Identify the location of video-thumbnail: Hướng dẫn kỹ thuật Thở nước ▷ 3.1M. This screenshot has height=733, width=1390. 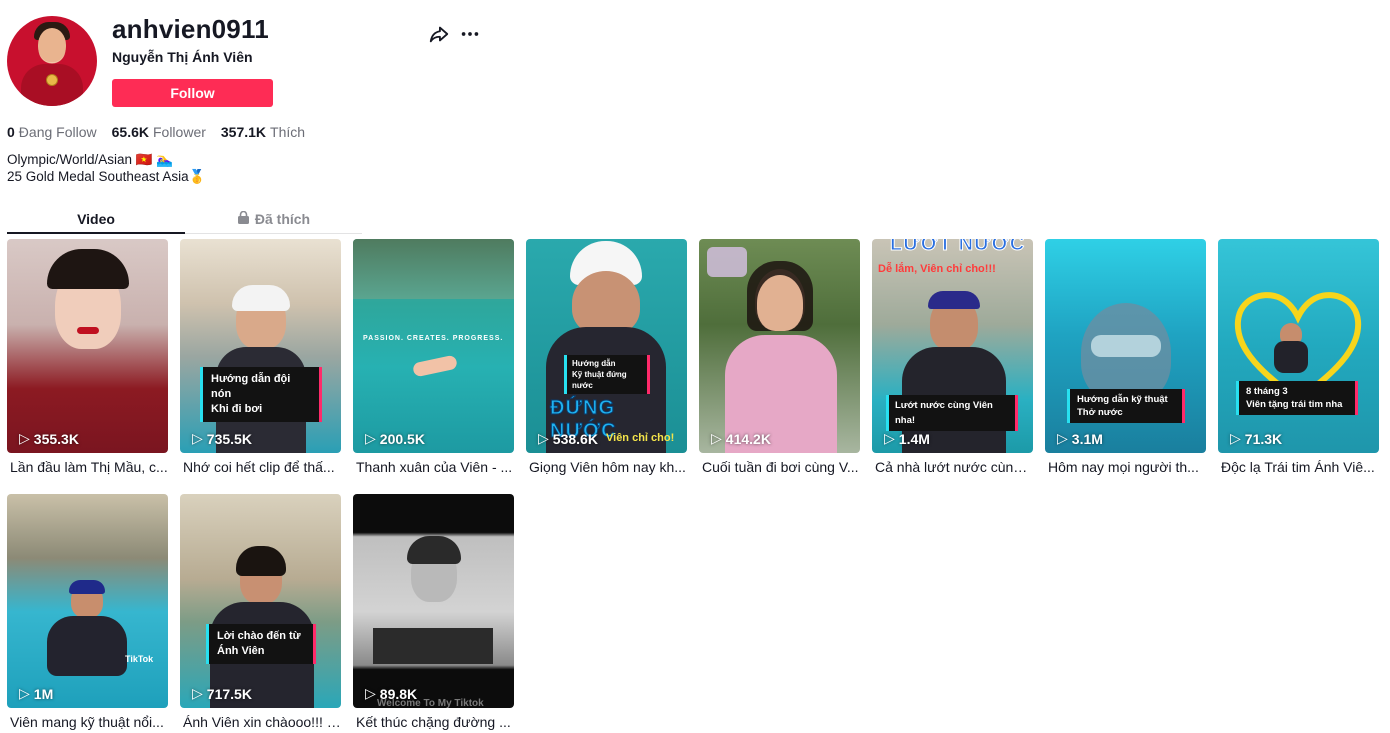
(1125, 346).